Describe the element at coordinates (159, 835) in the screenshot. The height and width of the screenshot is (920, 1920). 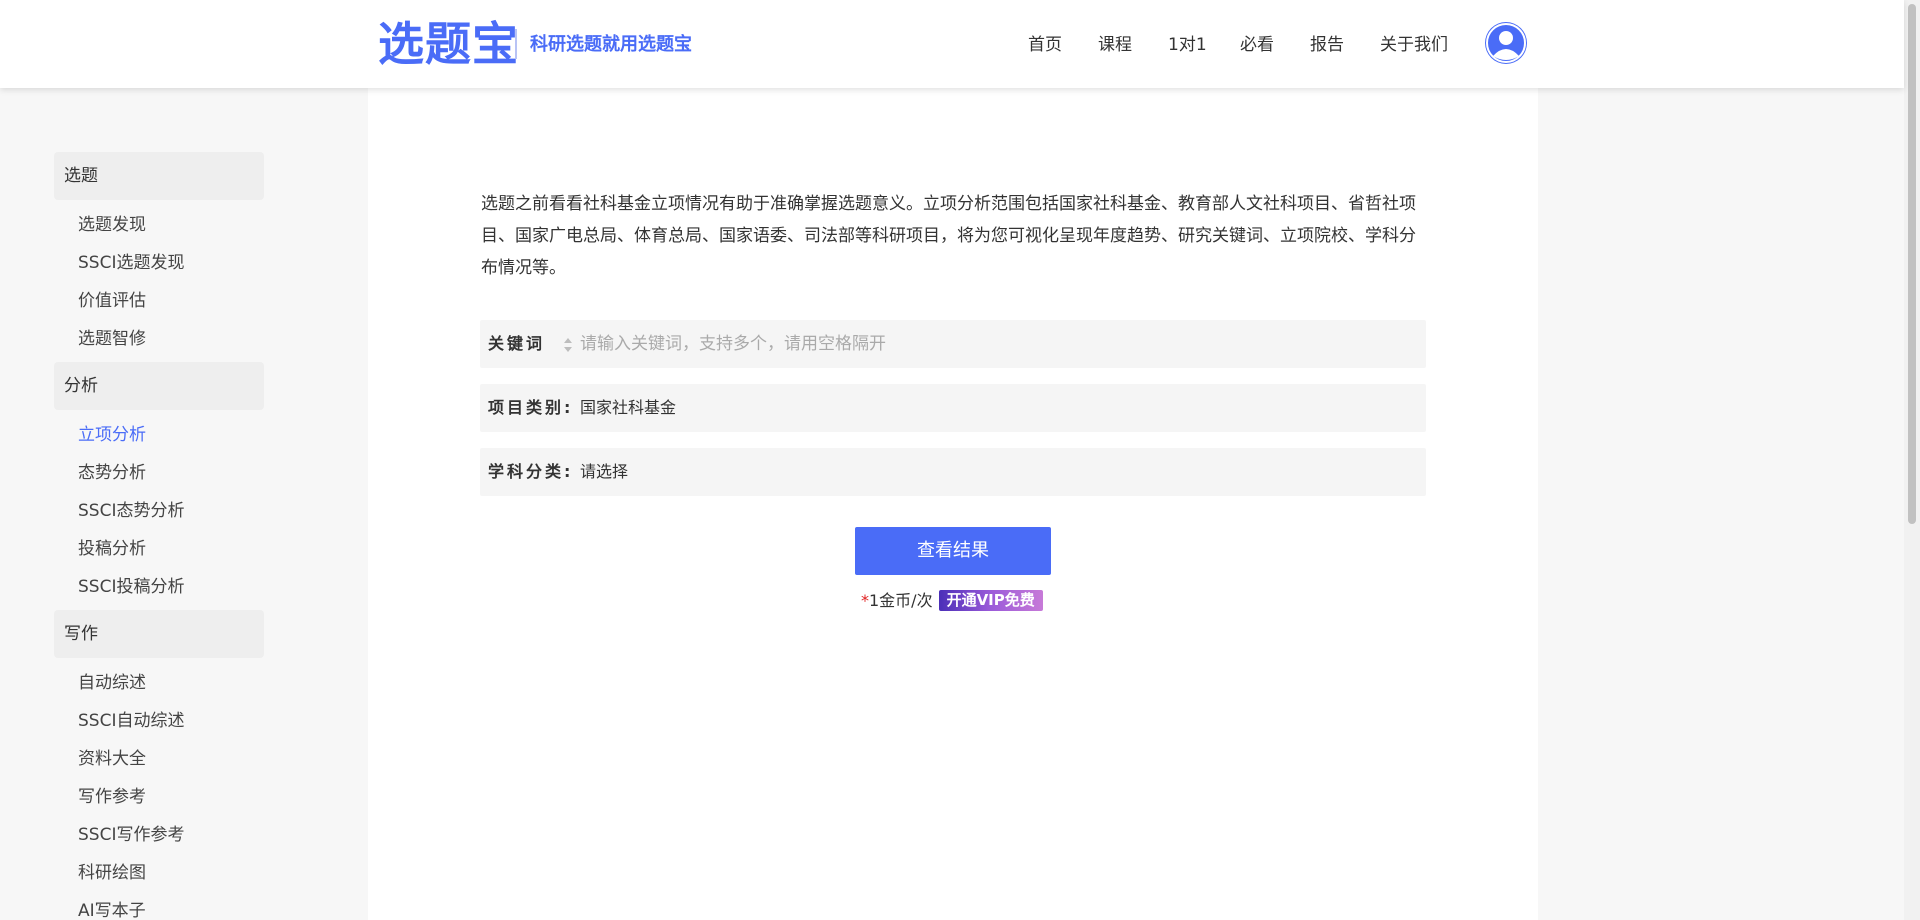
I see `sidebar-item-ssci-writing-reference: SSCI写作参考` at that location.